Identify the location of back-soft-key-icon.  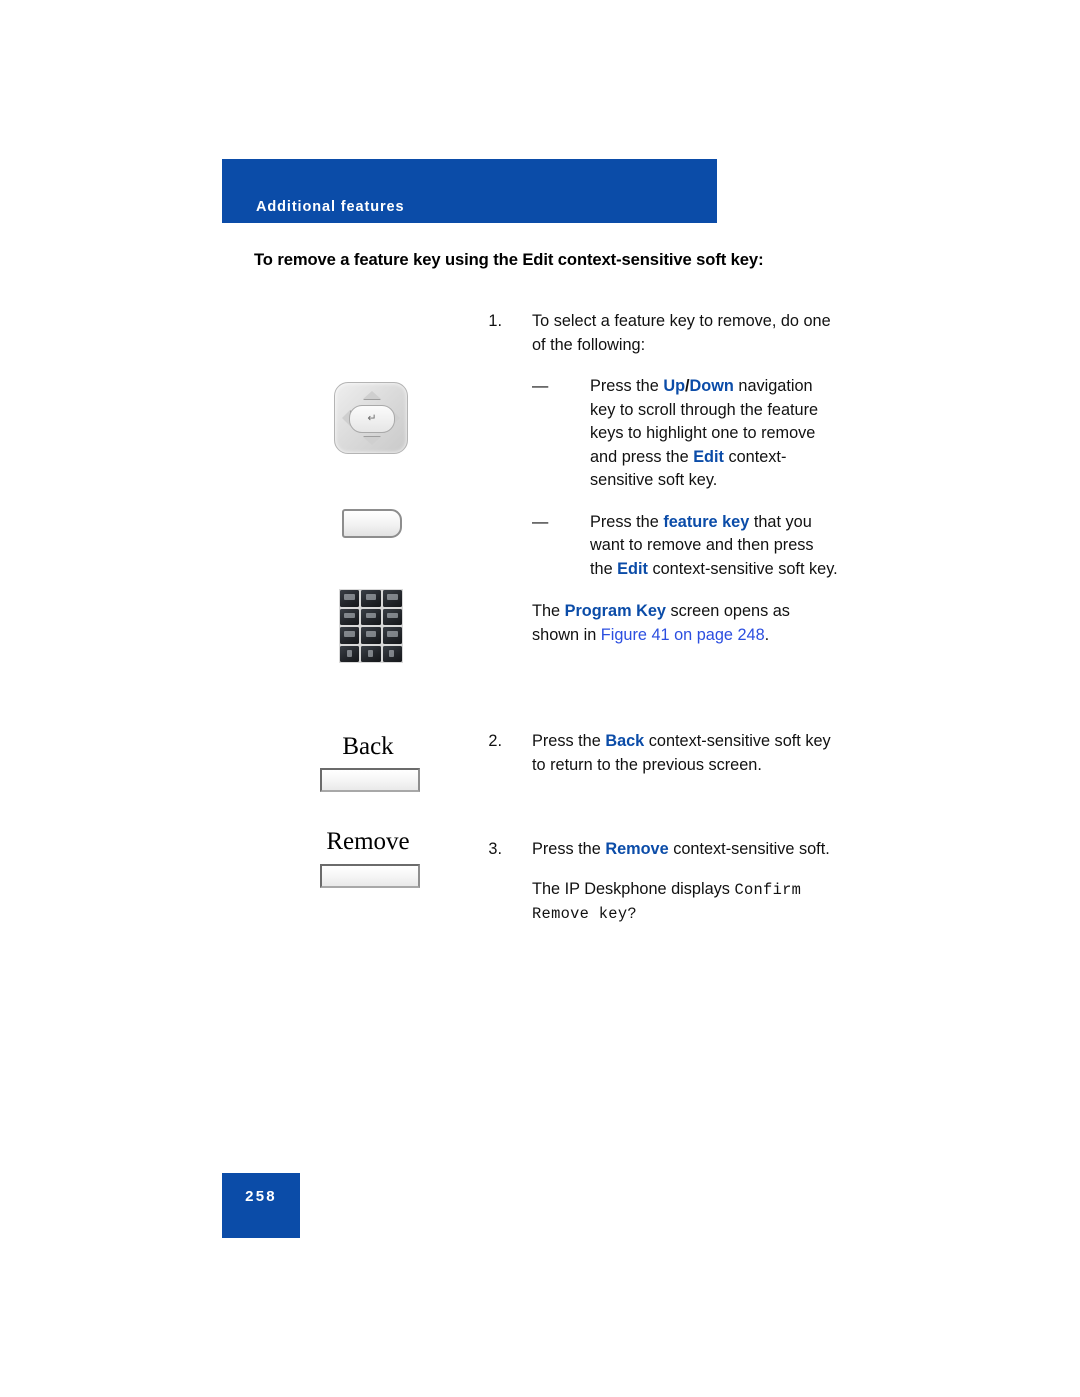
(370, 780).